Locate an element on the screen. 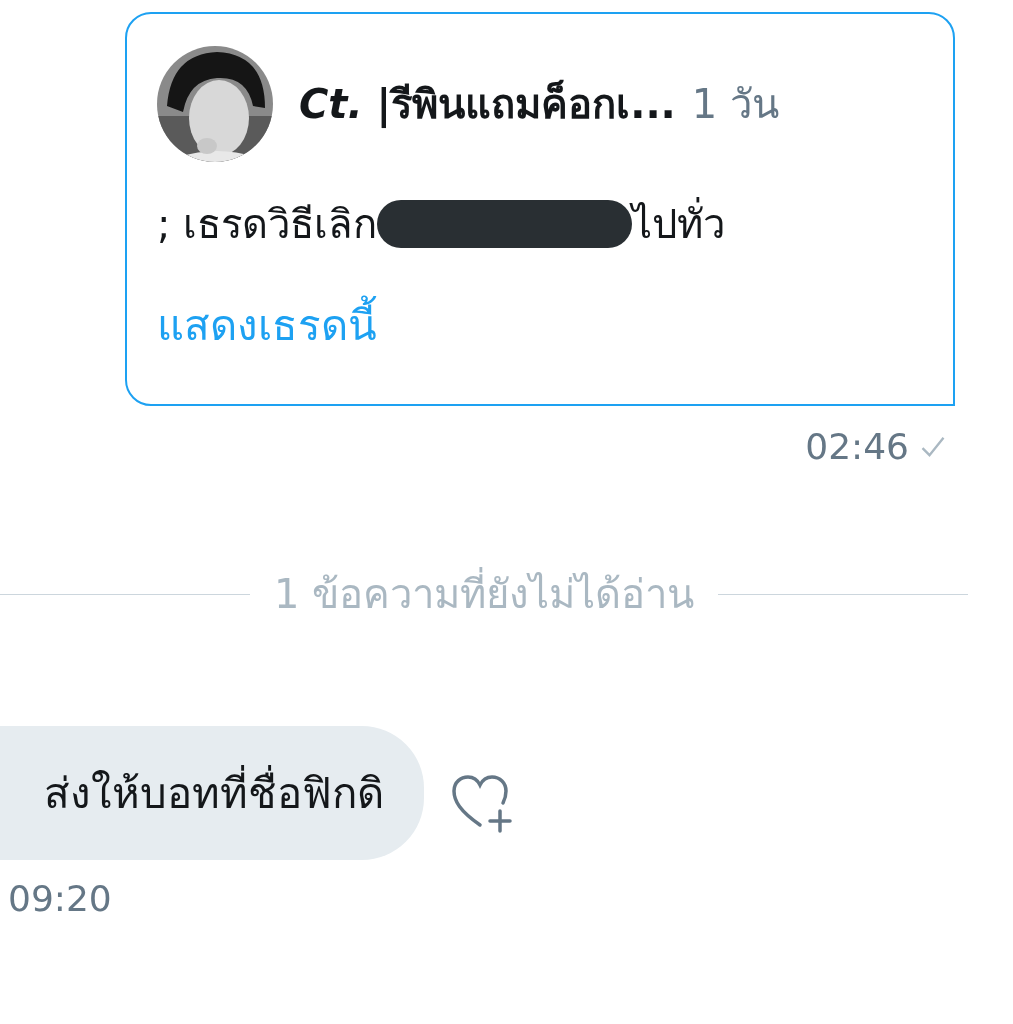 This screenshot has width=1013, height=1024. message-time: 02:46 is located at coordinates (857, 446).